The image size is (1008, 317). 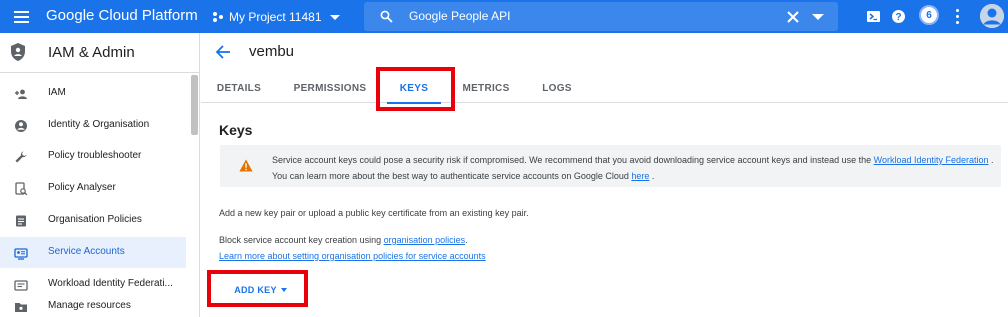 I want to click on add-key-label: ADD KEY, so click(x=255, y=290).